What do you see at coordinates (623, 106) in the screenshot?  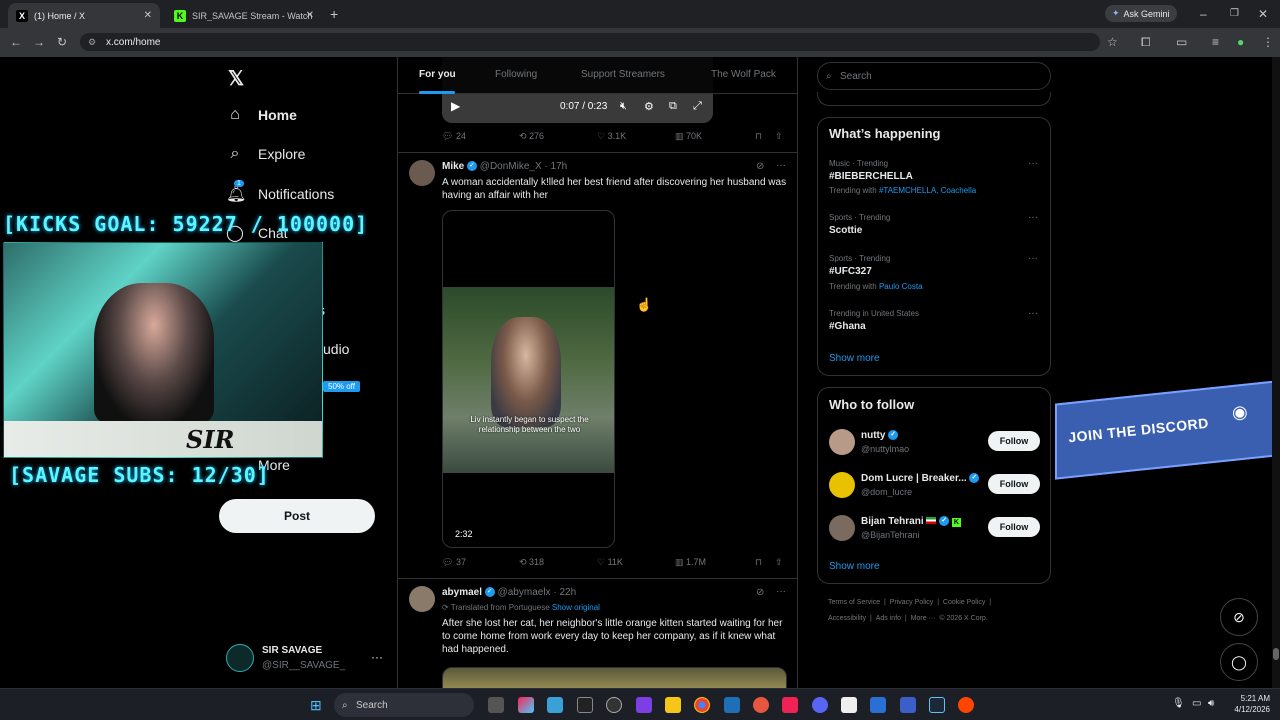 I see `mute-icon: 🔇︎` at bounding box center [623, 106].